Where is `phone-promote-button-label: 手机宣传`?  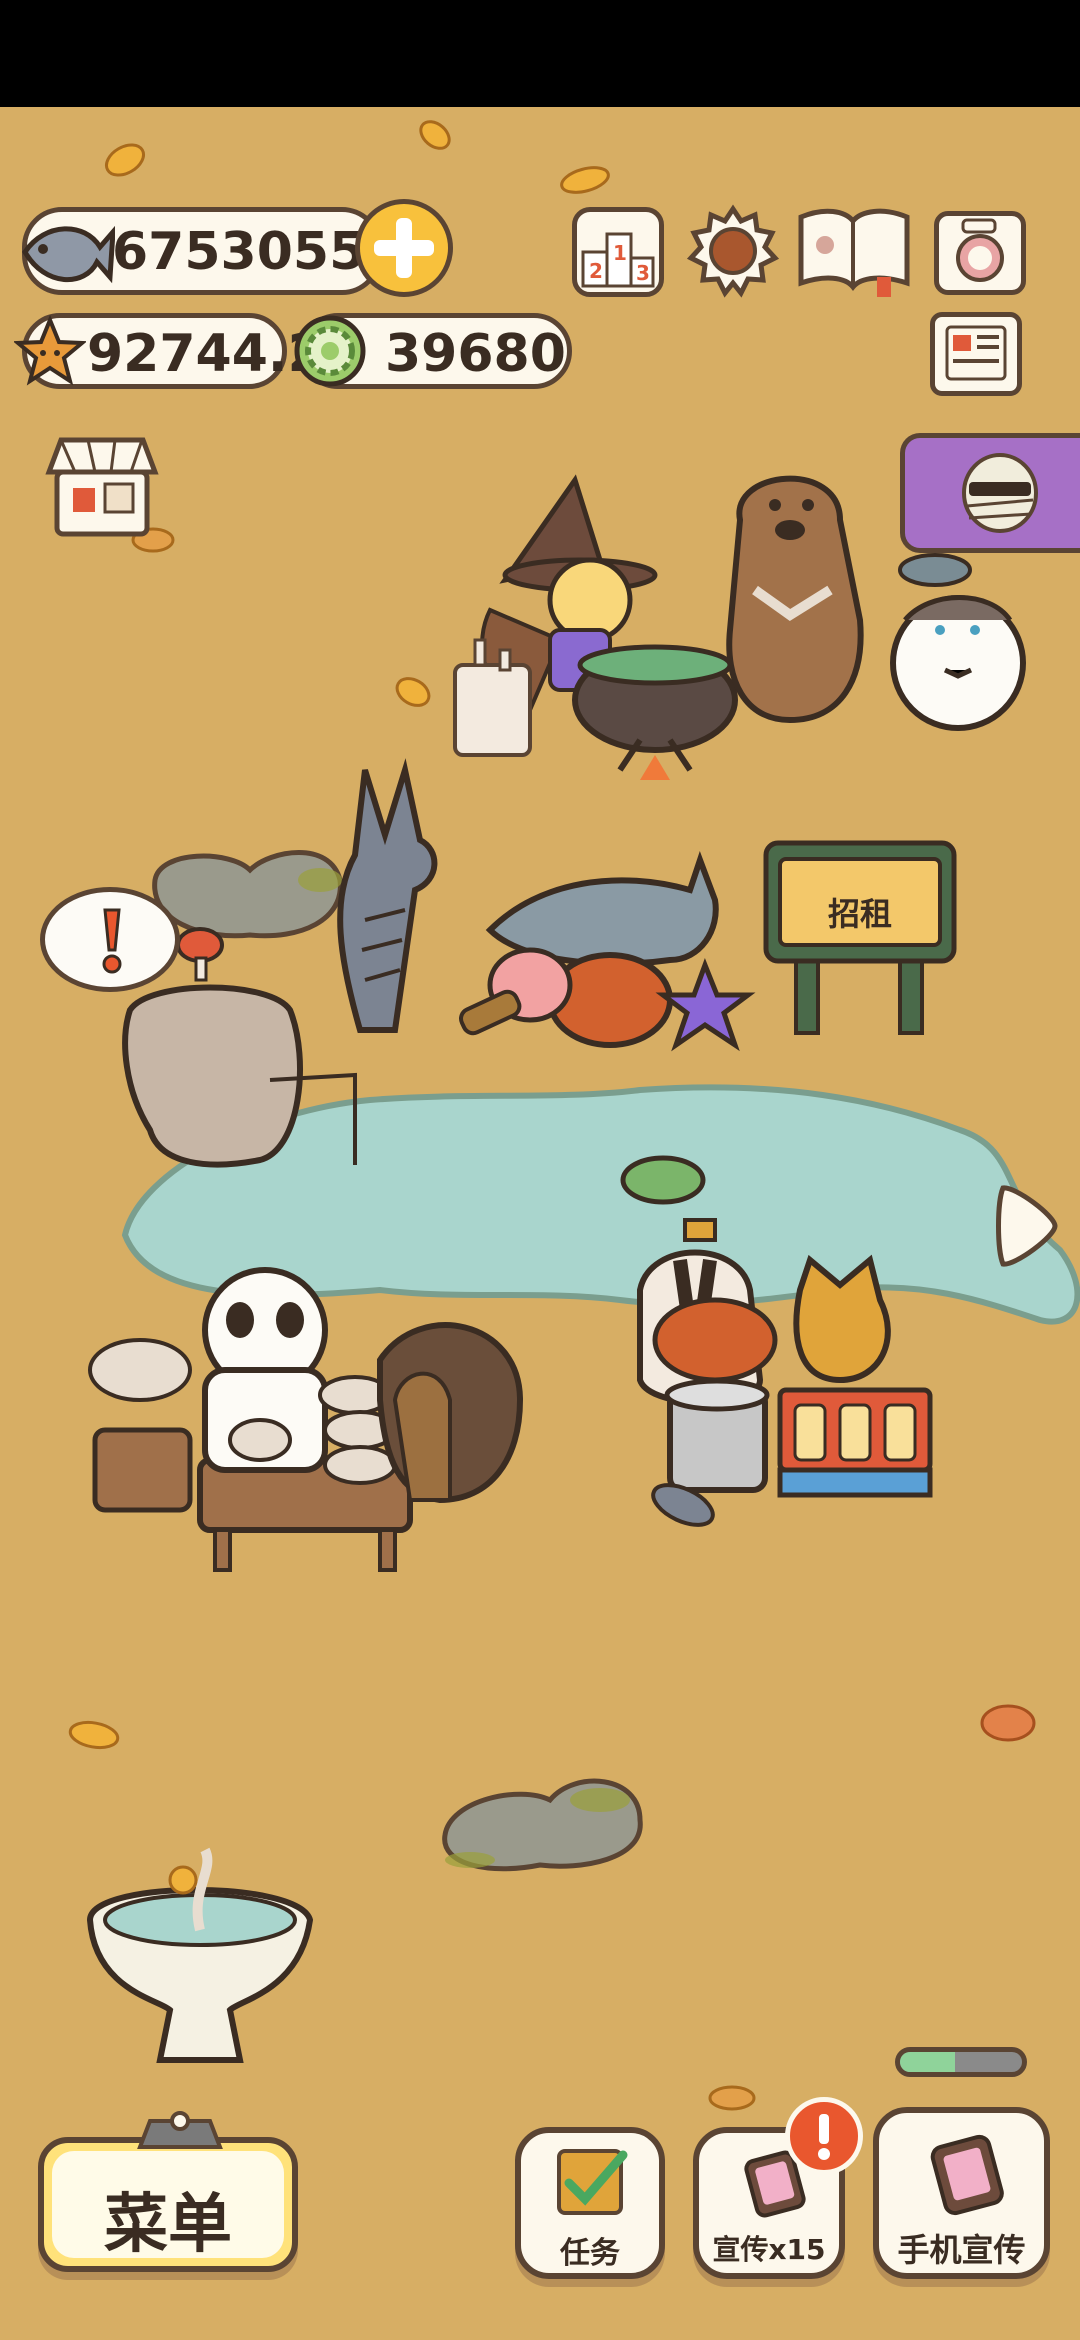 phone-promote-button-label: 手机宣传 is located at coordinates (961, 2250).